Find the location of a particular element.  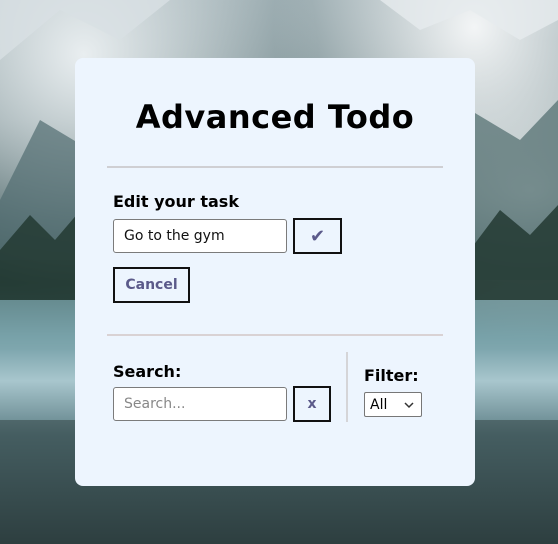

filter-selected-value: All is located at coordinates (379, 404).